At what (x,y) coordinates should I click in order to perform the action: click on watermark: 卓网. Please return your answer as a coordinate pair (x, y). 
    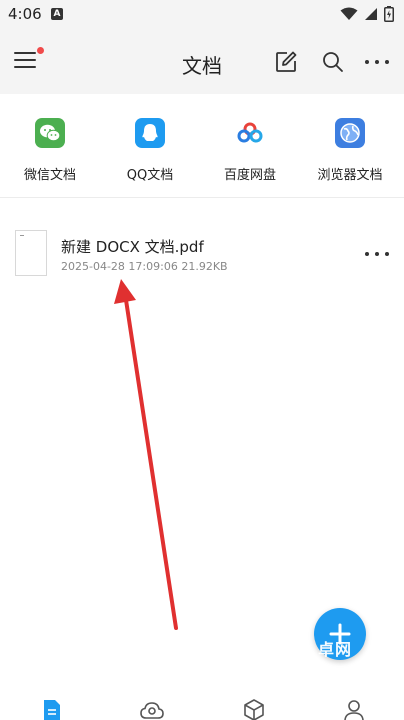
    Looking at the image, I should click on (335, 649).